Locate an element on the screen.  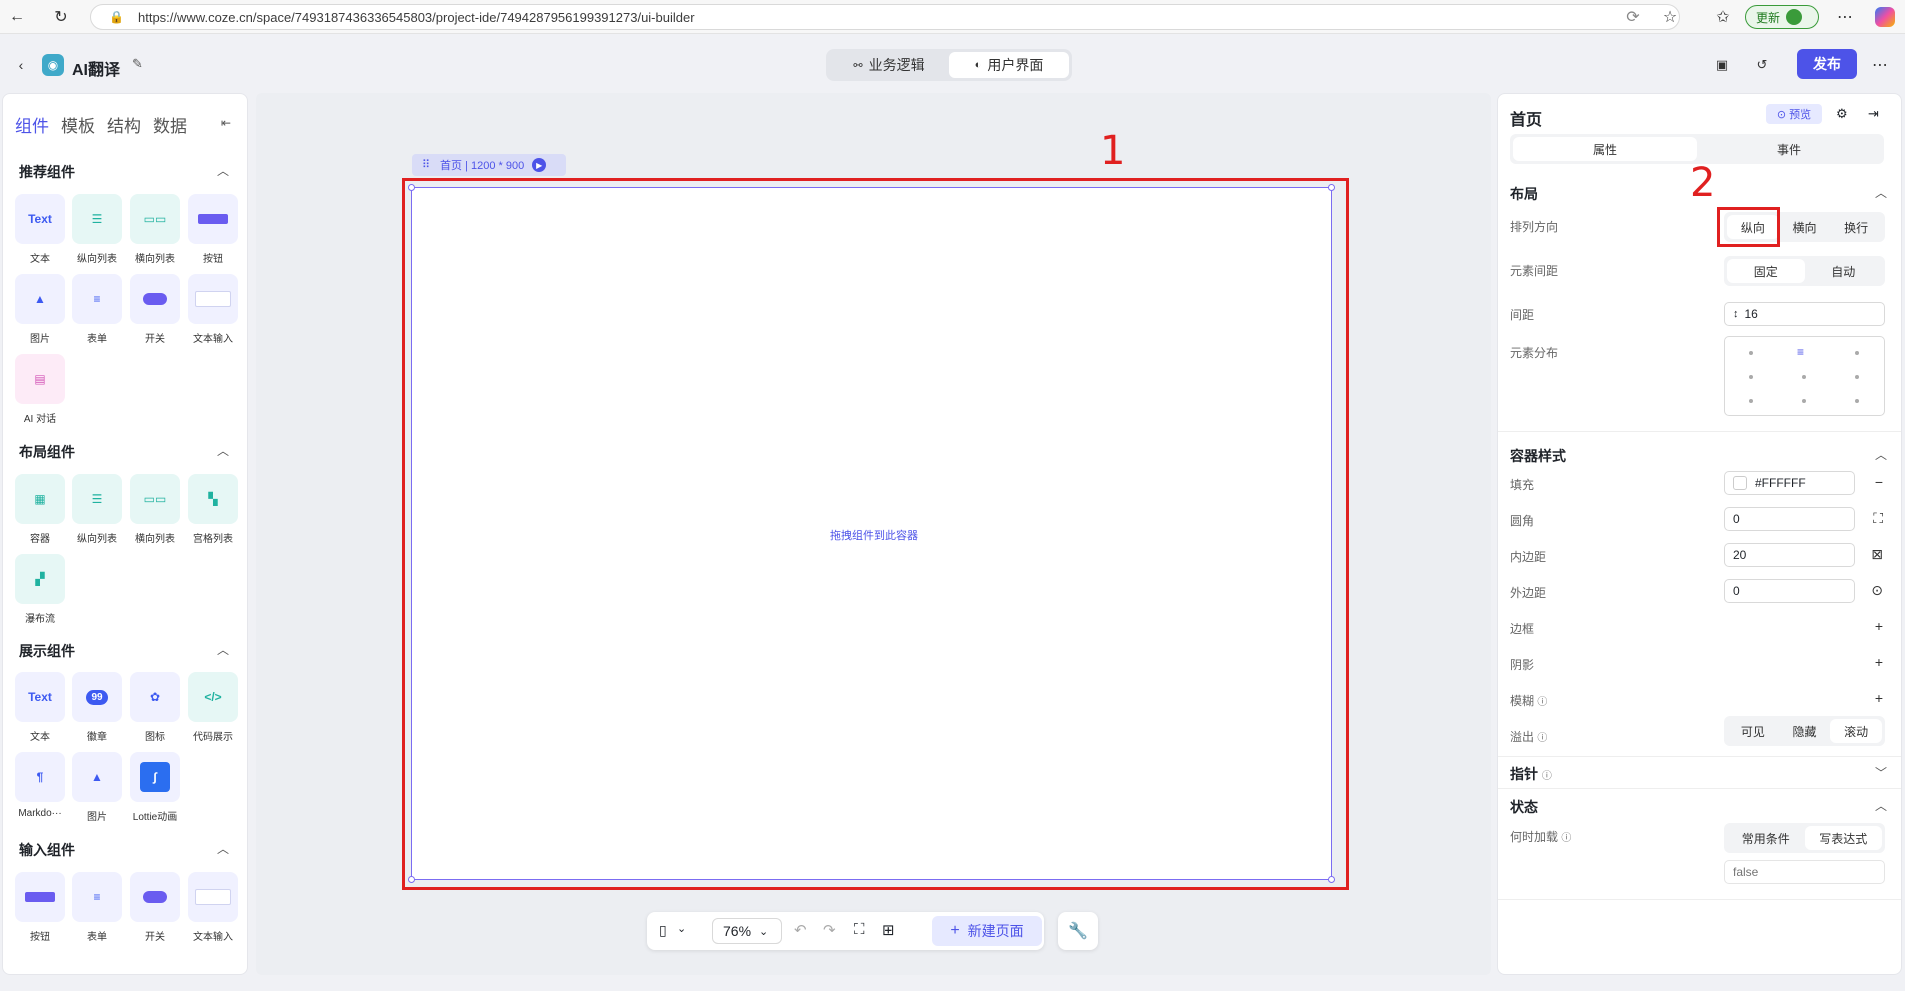
component-input-button: 按钮 is located at coordinates (40, 907).